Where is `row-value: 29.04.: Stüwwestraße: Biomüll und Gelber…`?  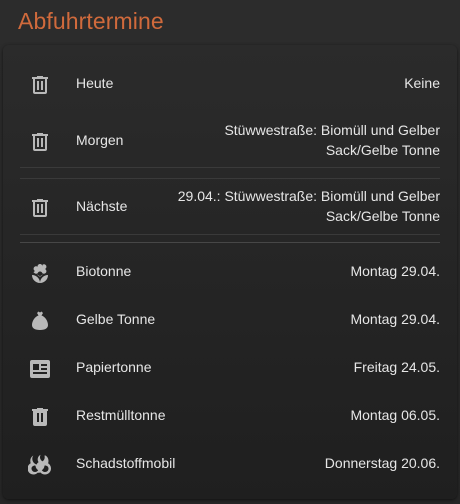 row-value: 29.04.: Stüwwestraße: Biomüll und Gelber… is located at coordinates (308, 206).